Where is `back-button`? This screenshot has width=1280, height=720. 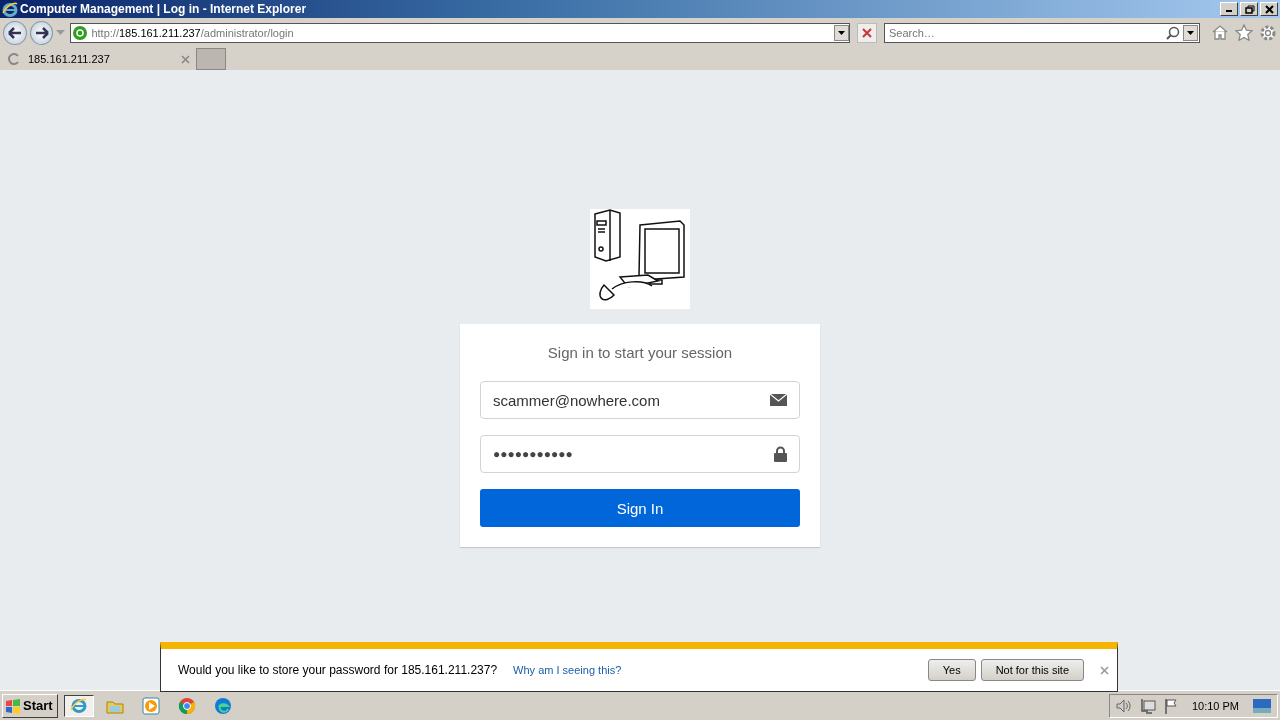
back-button is located at coordinates (15, 33).